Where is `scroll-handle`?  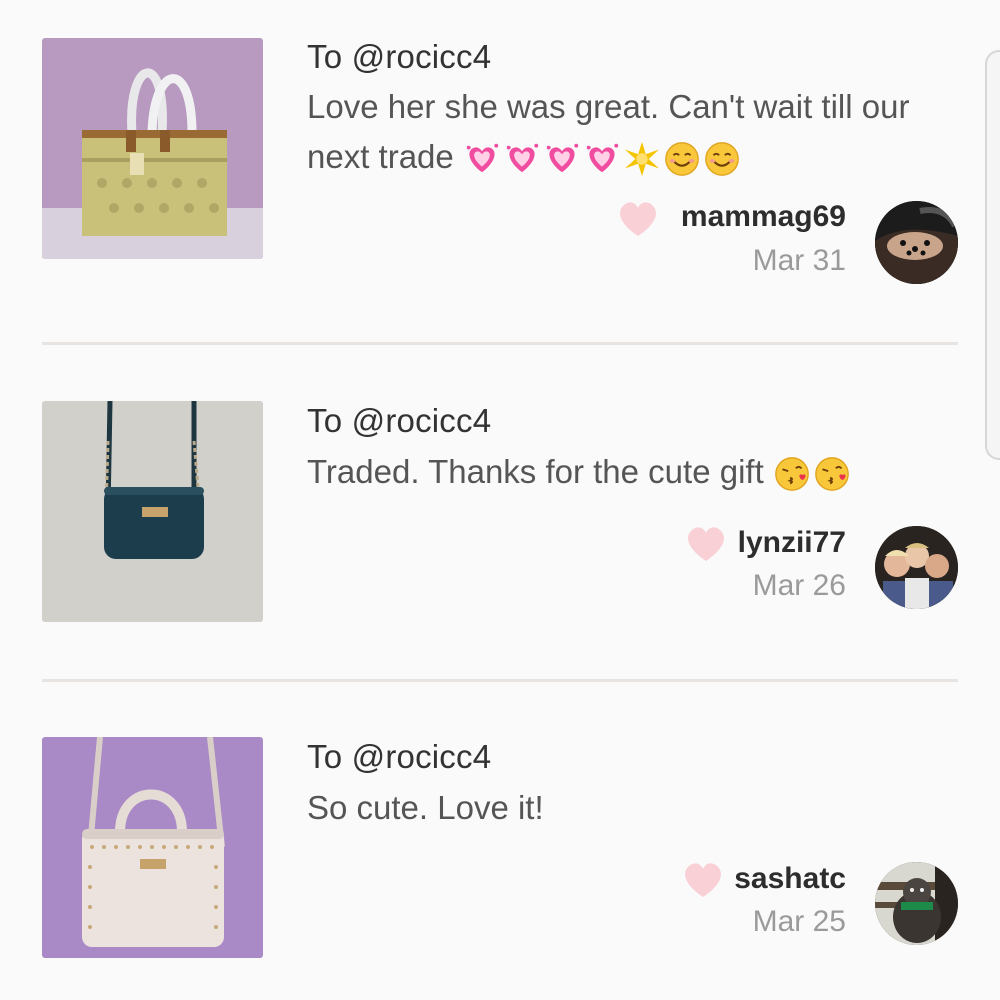
scroll-handle is located at coordinates (992, 255).